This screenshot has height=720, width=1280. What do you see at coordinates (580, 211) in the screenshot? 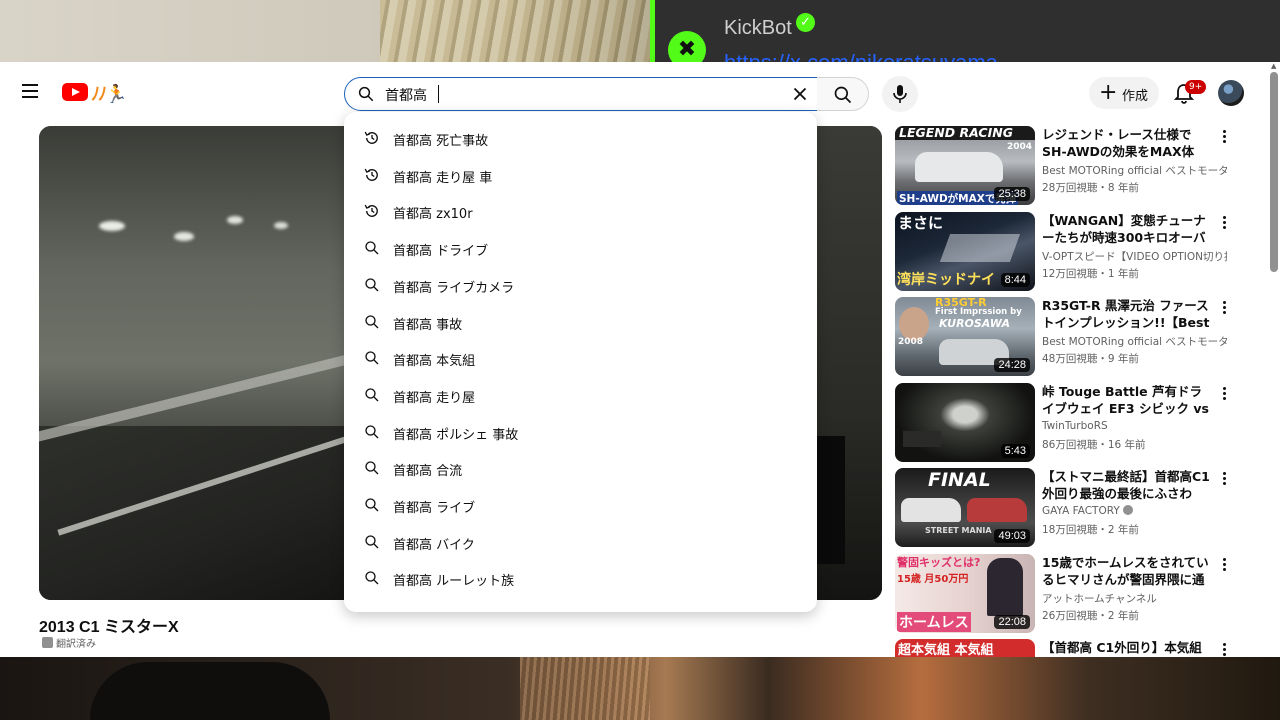
I see `suggestion-item: 首都高 zx10r` at bounding box center [580, 211].